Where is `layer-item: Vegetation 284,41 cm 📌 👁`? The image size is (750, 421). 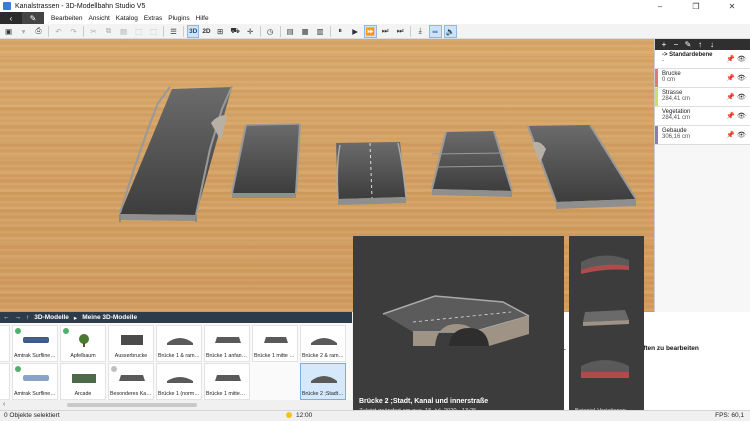 layer-item: Vegetation 284,41 cm 📌 👁 is located at coordinates (702, 116).